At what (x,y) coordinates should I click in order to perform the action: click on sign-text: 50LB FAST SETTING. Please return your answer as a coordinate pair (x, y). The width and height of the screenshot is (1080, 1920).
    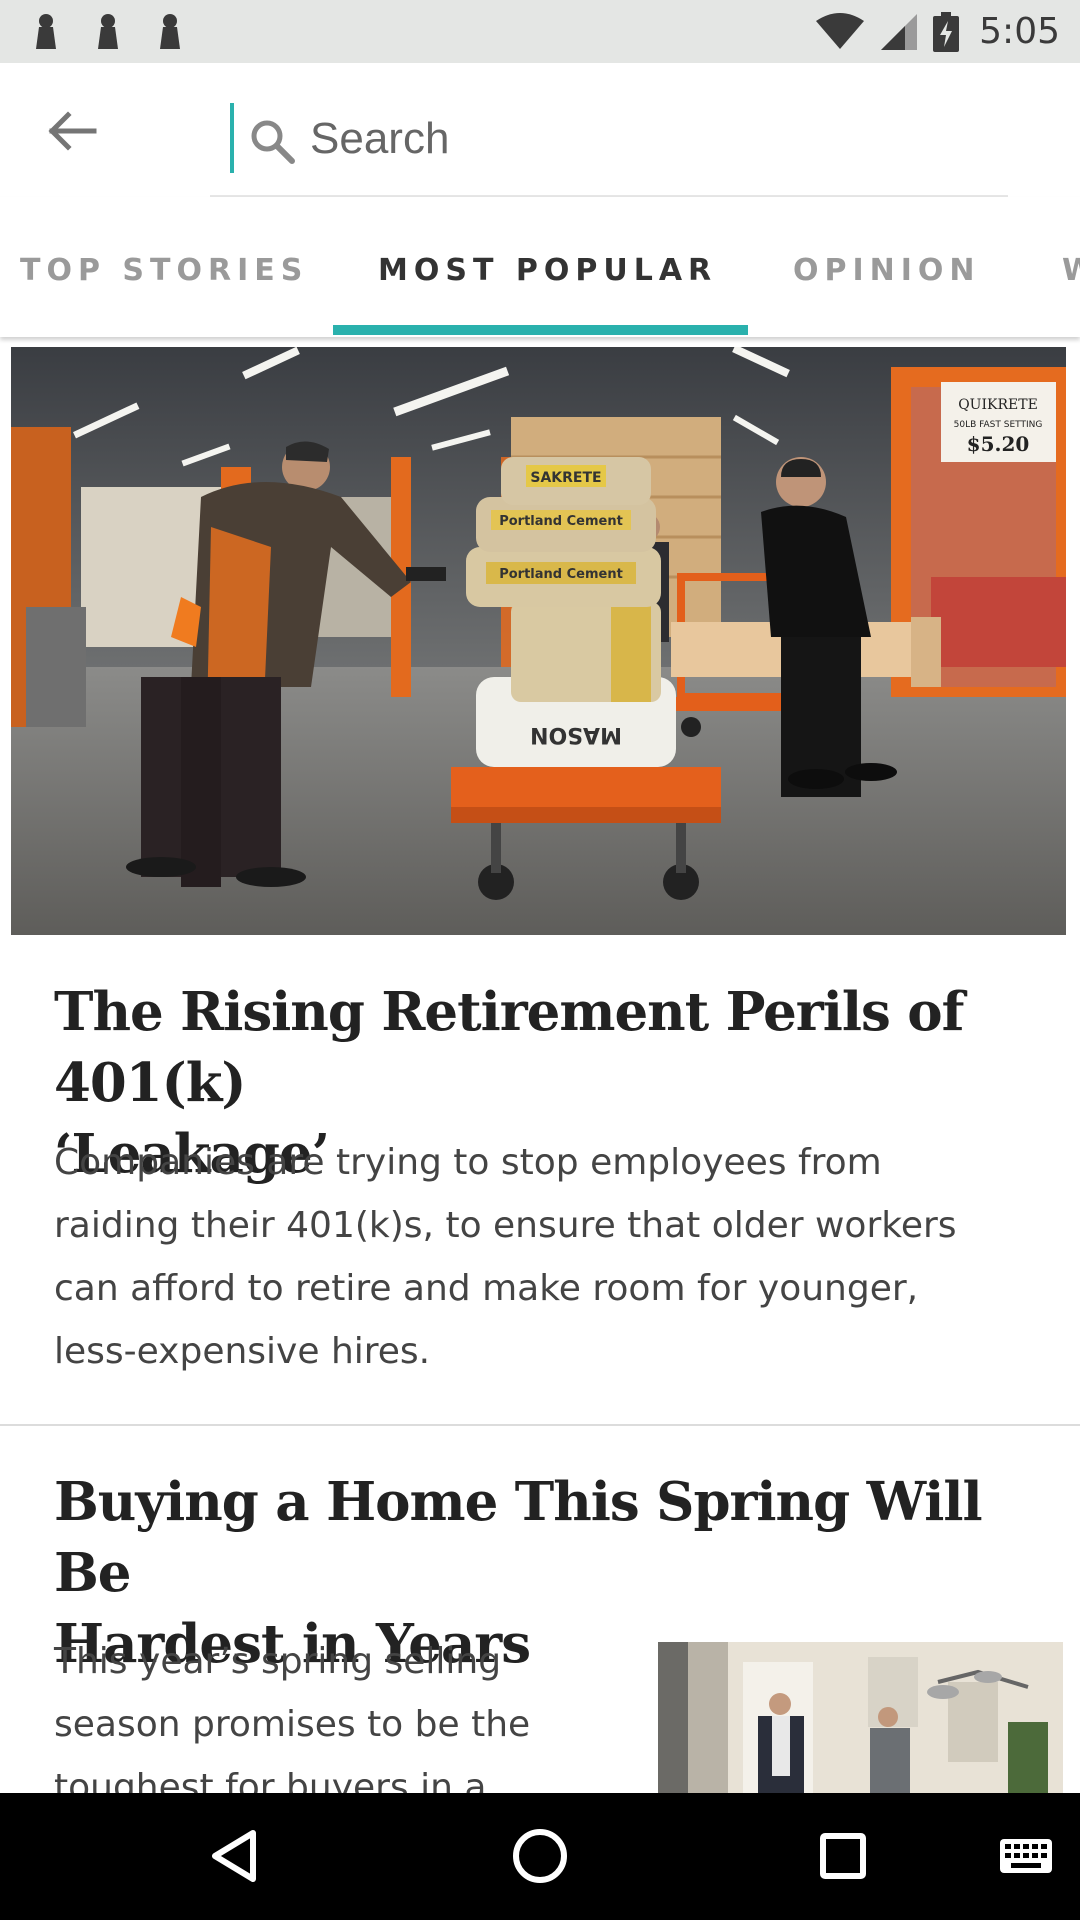
    Looking at the image, I should click on (998, 425).